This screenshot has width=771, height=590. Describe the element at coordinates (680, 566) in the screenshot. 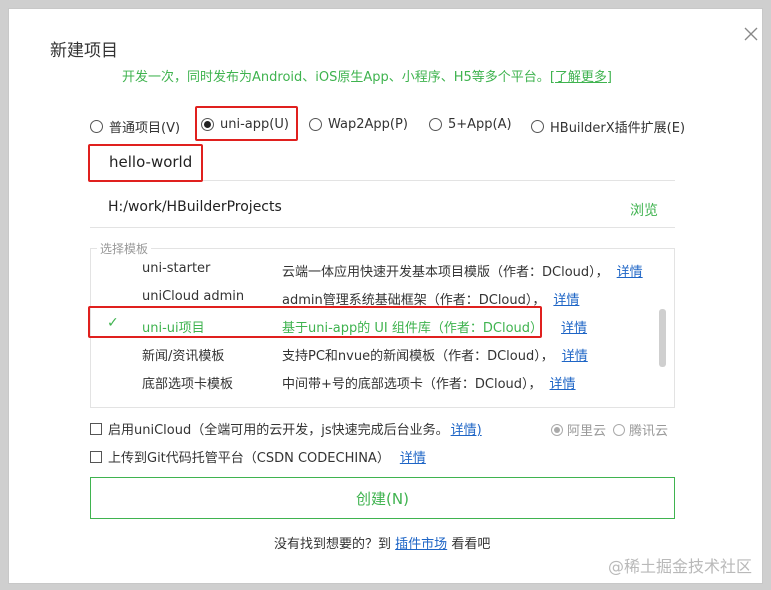

I see `watermark: @稀土掘金技术社区` at that location.